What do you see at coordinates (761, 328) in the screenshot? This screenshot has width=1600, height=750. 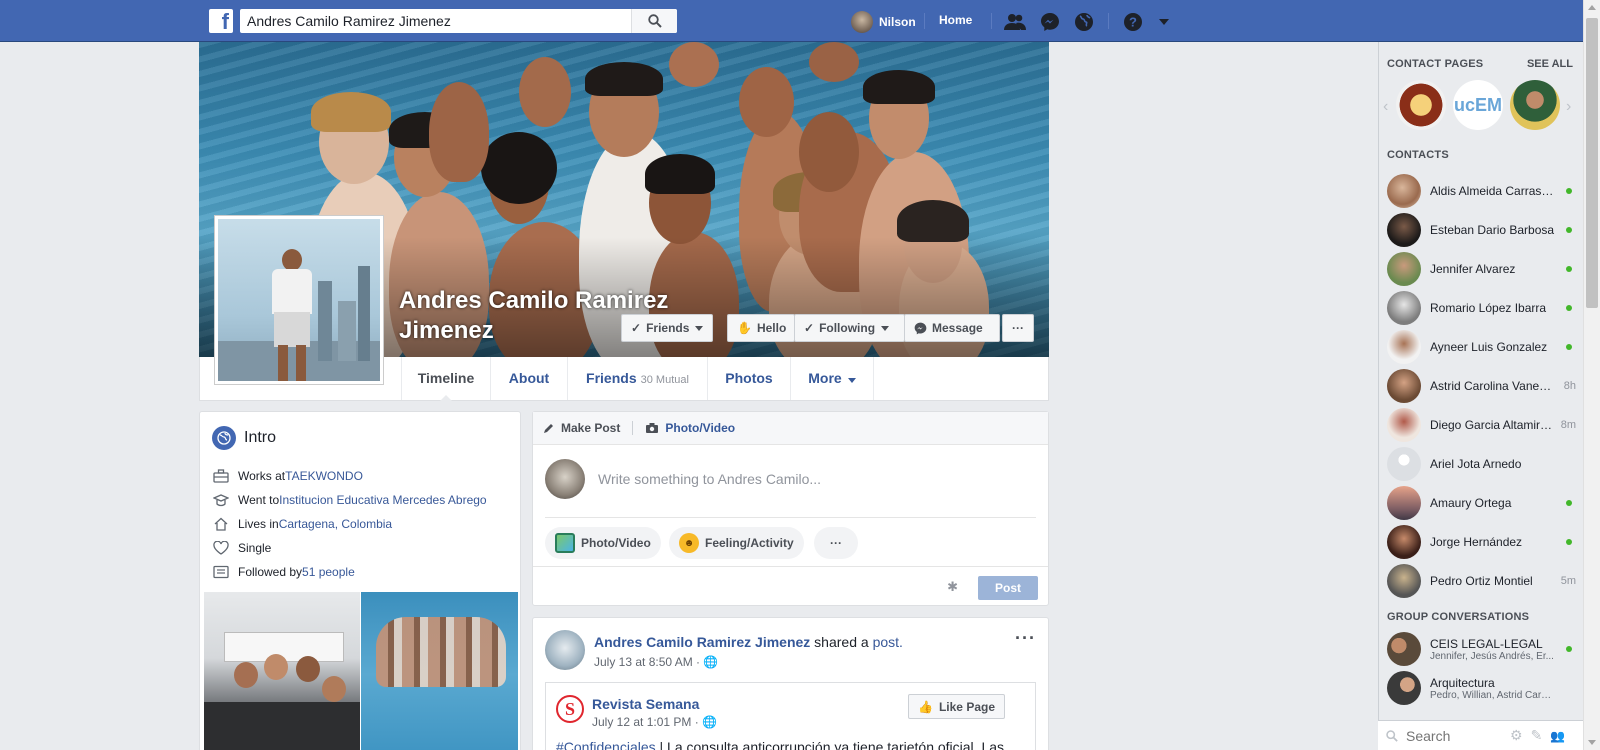 I see `hello-button: ✋ Hello` at bounding box center [761, 328].